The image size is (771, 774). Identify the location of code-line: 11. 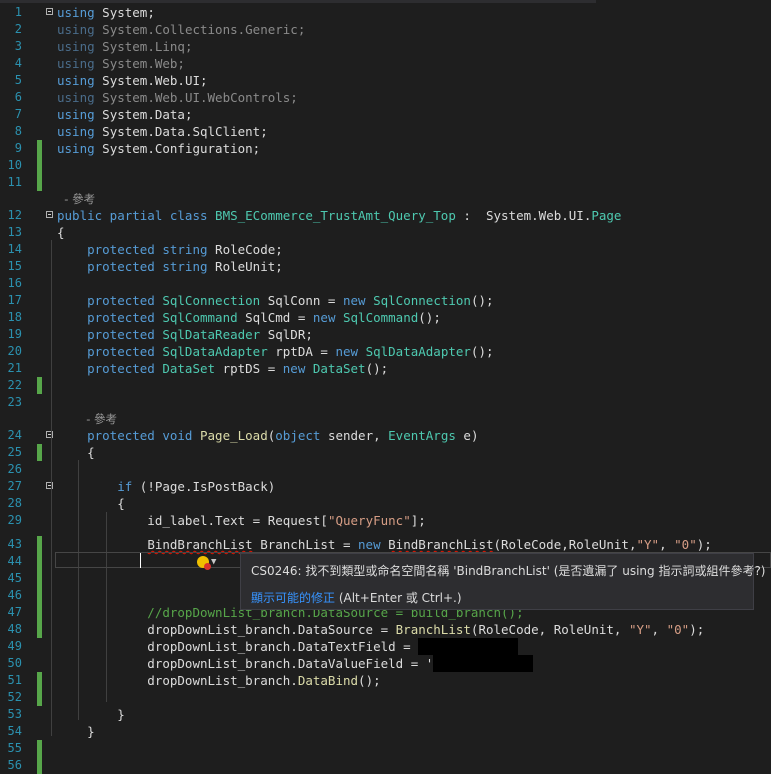
(385, 182).